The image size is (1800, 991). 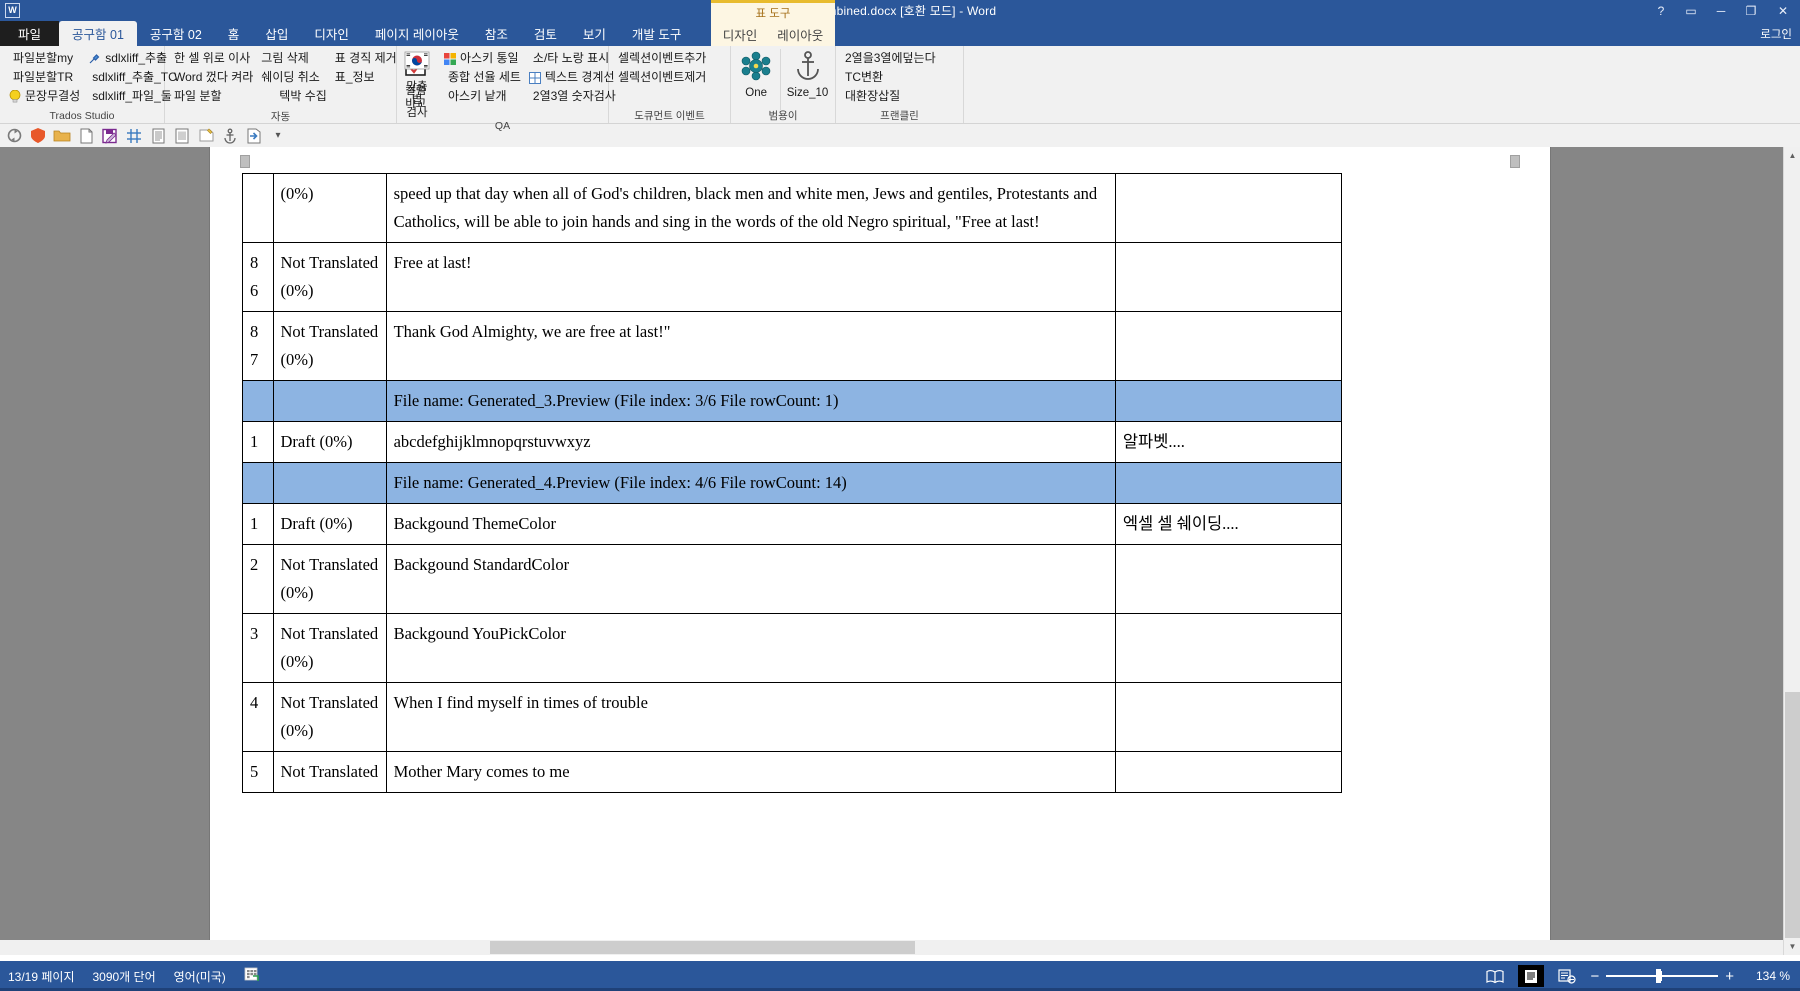 What do you see at coordinates (482, 77) in the screenshot?
I see `ribbon-item-comprehensive-set: 종합 선율 세트` at bounding box center [482, 77].